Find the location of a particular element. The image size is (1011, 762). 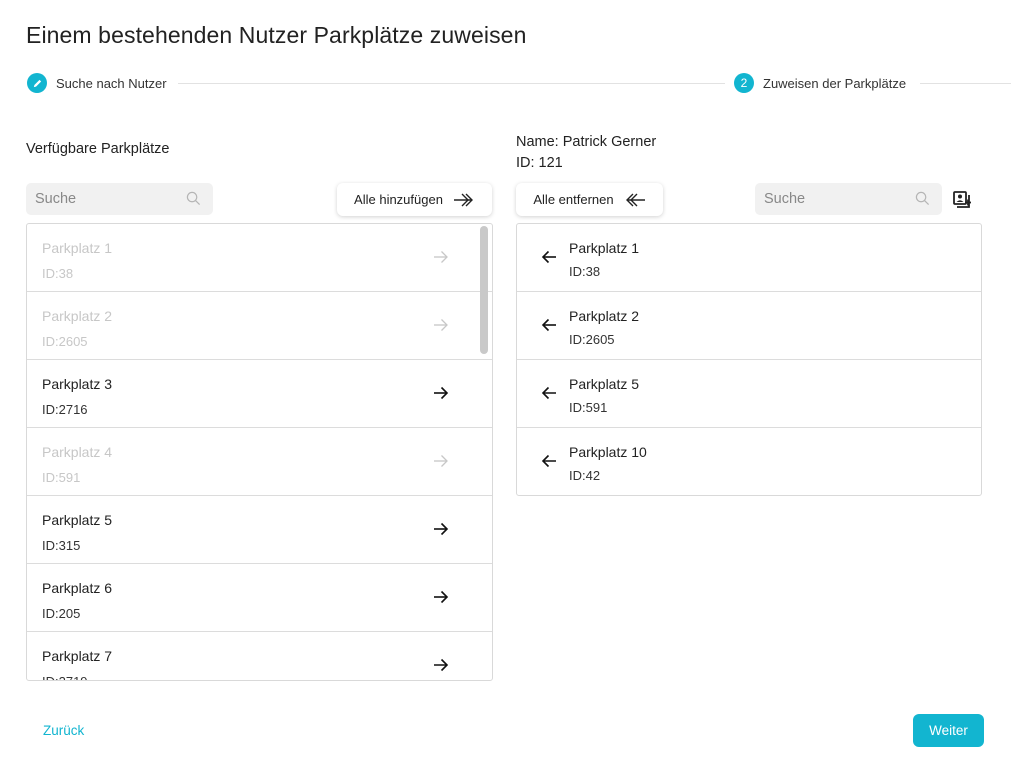

step-1-label: Suche nach Nutzer is located at coordinates (111, 83).